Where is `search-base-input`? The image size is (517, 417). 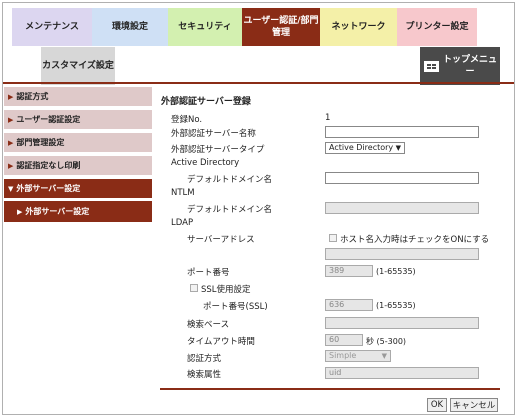
search-base-input is located at coordinates (402, 323).